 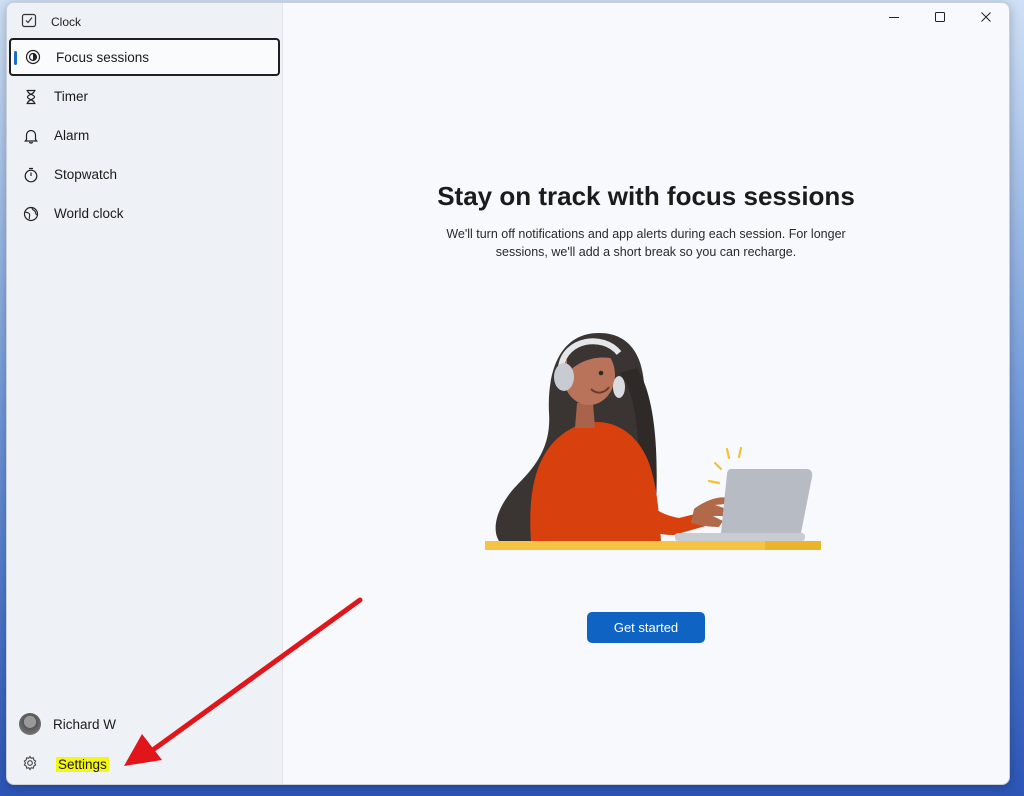 I want to click on app-title: Clock, so click(x=66, y=22).